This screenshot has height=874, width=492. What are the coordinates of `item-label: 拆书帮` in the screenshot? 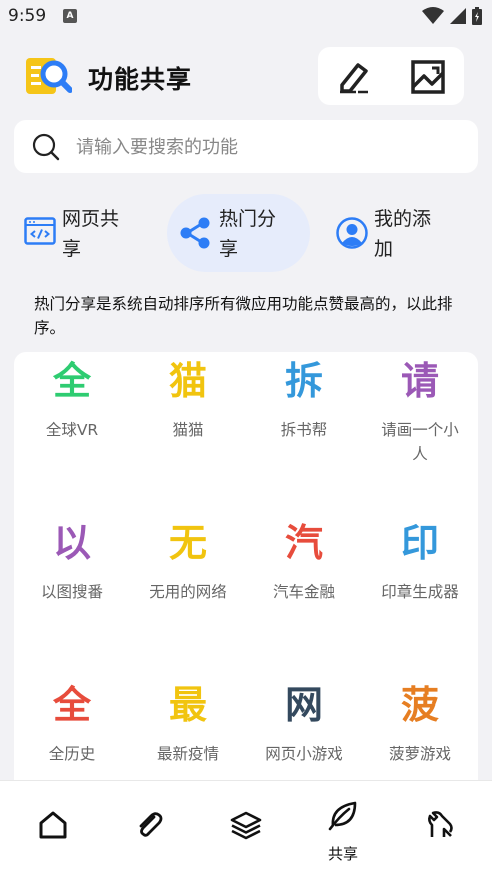 It's located at (304, 430).